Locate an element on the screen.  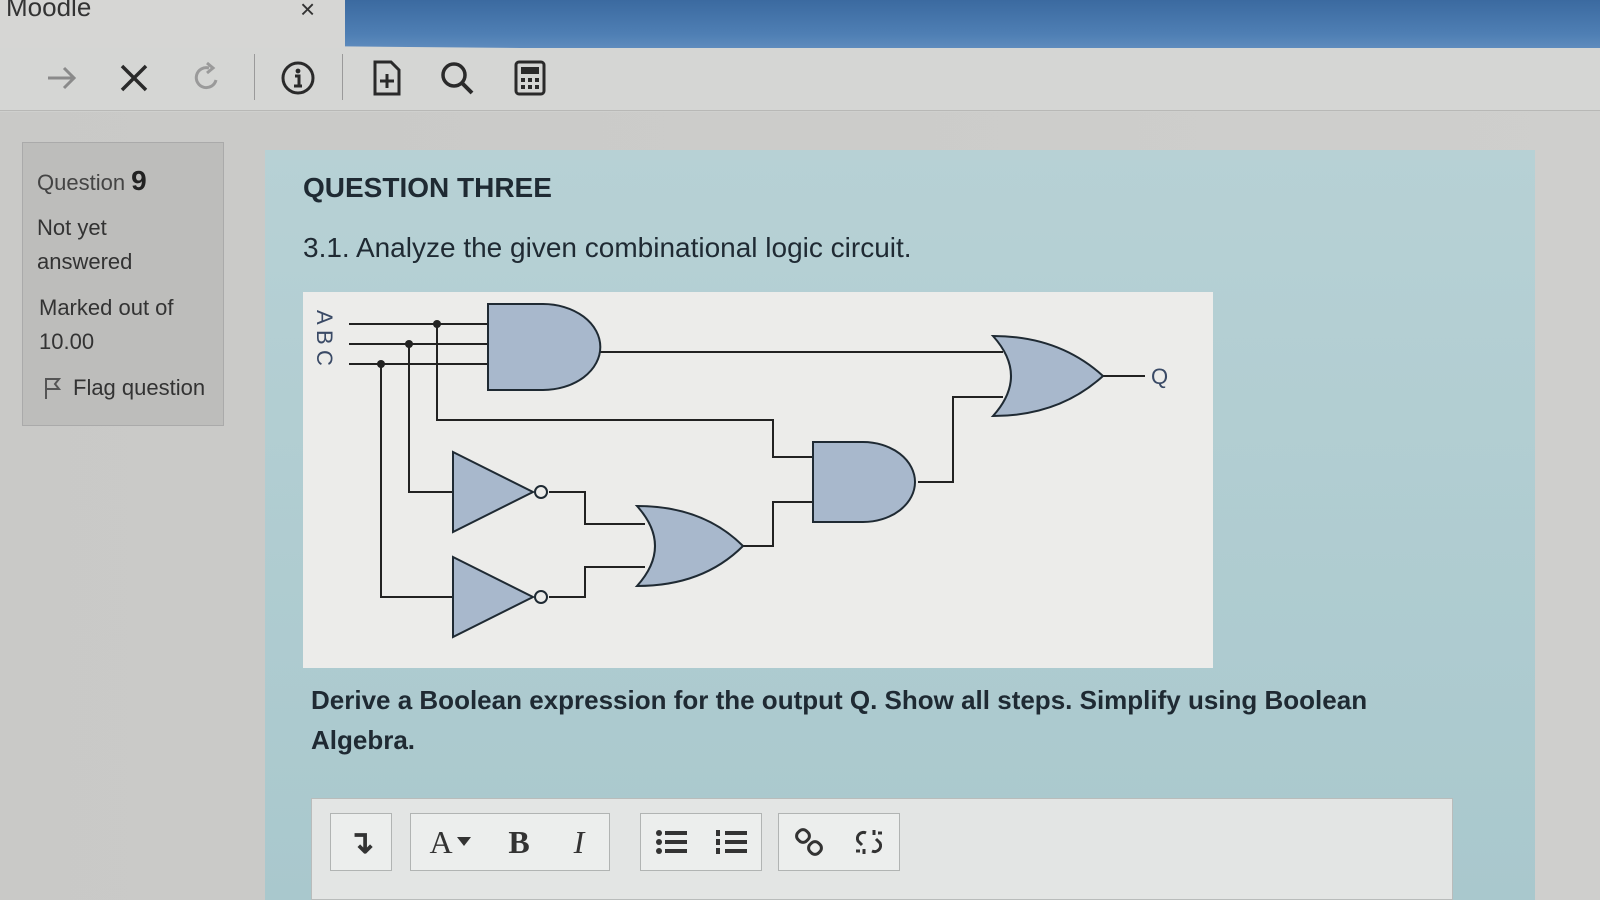
toolbar-expand-button: ↴ is located at coordinates (361, 842).